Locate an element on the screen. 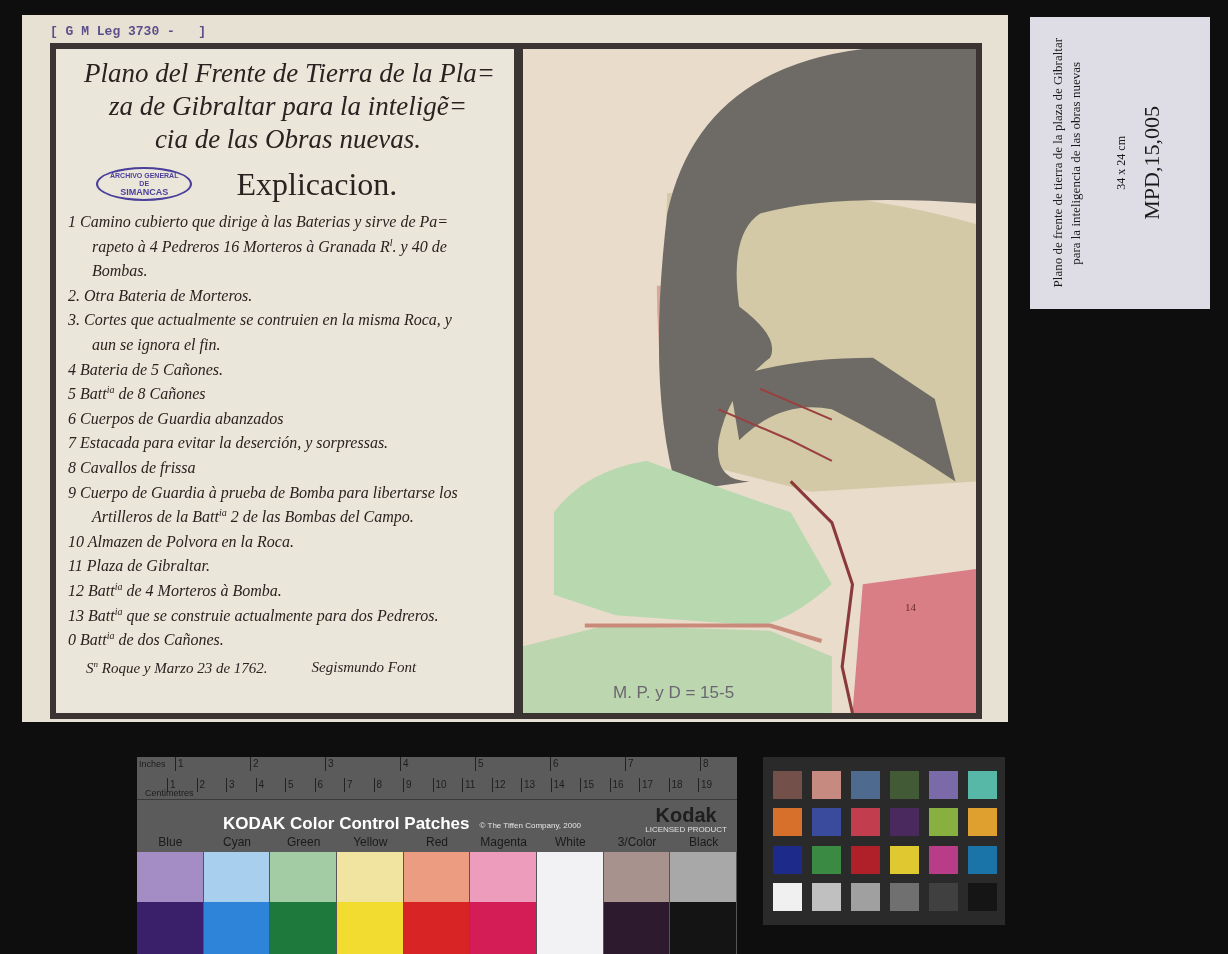  place-date: S$^{n}$ Roque y Marzo 23 de 1762. is located at coordinates (177, 667).